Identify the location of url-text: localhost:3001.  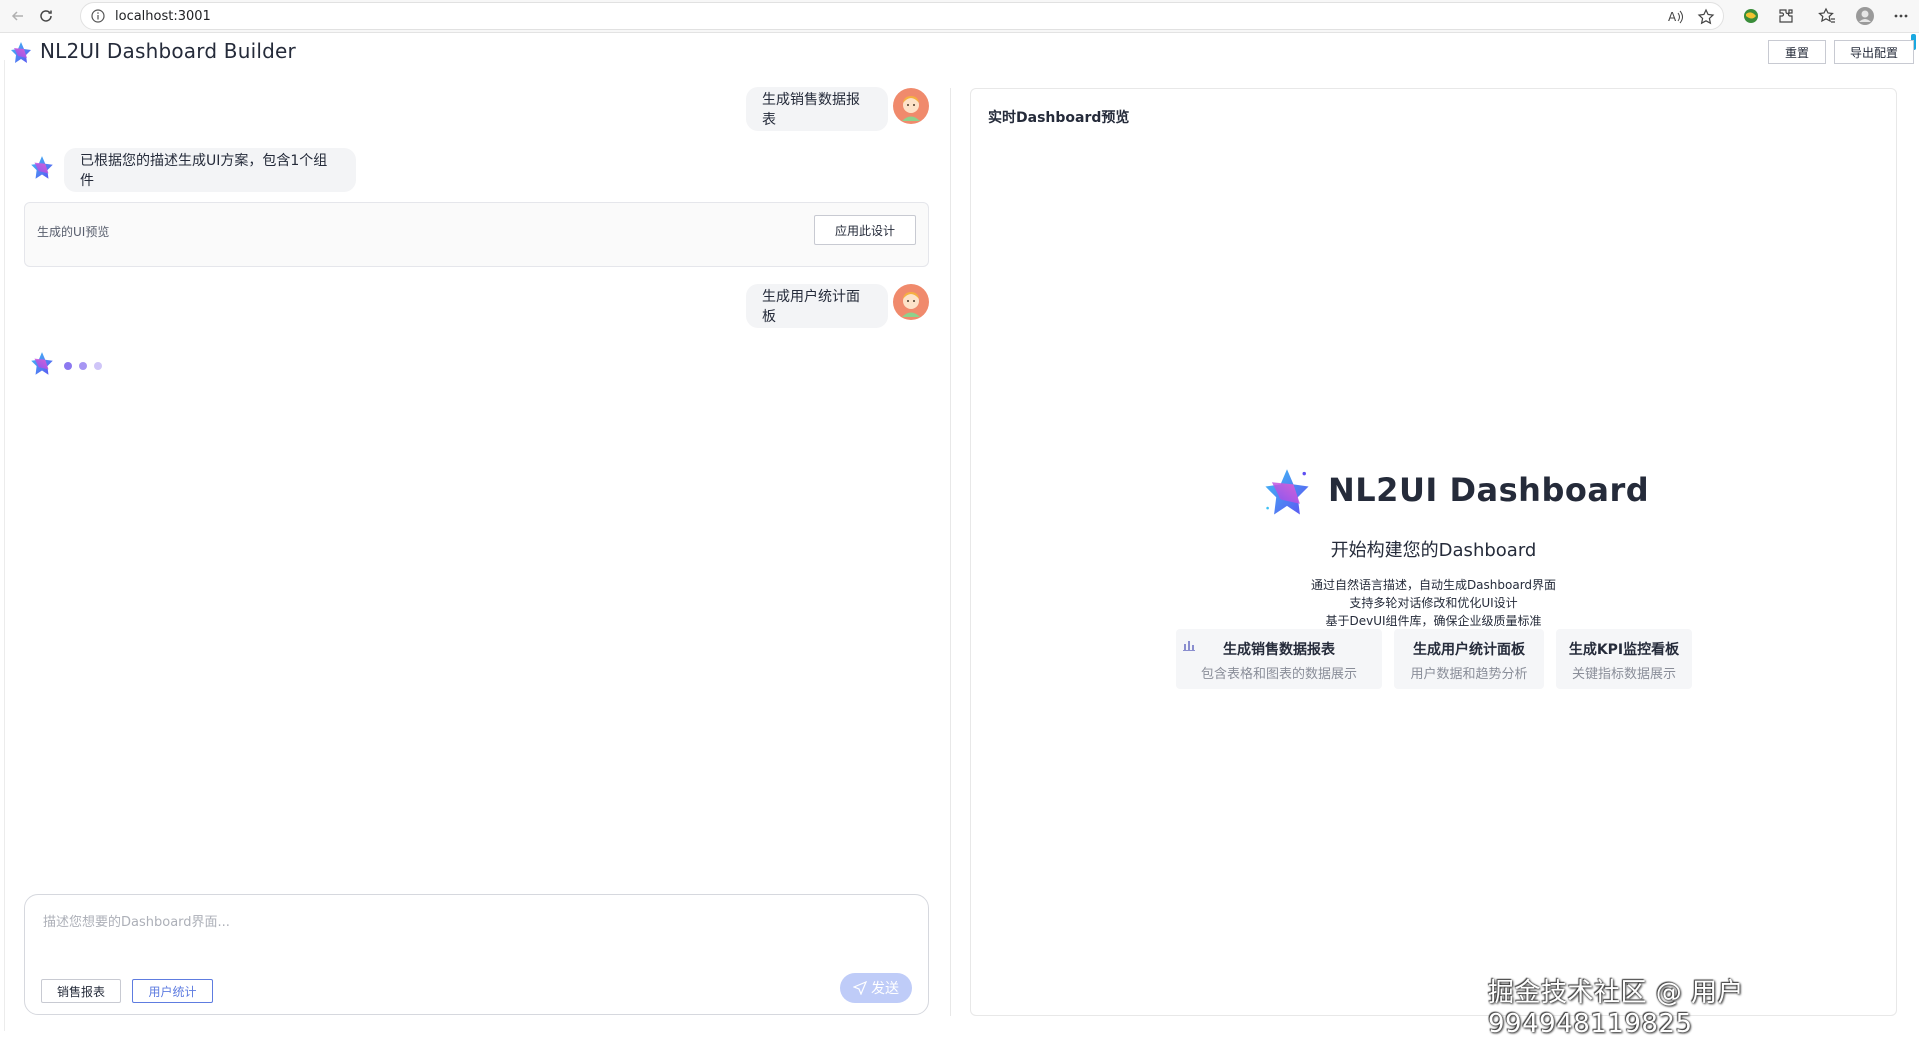
(163, 16).